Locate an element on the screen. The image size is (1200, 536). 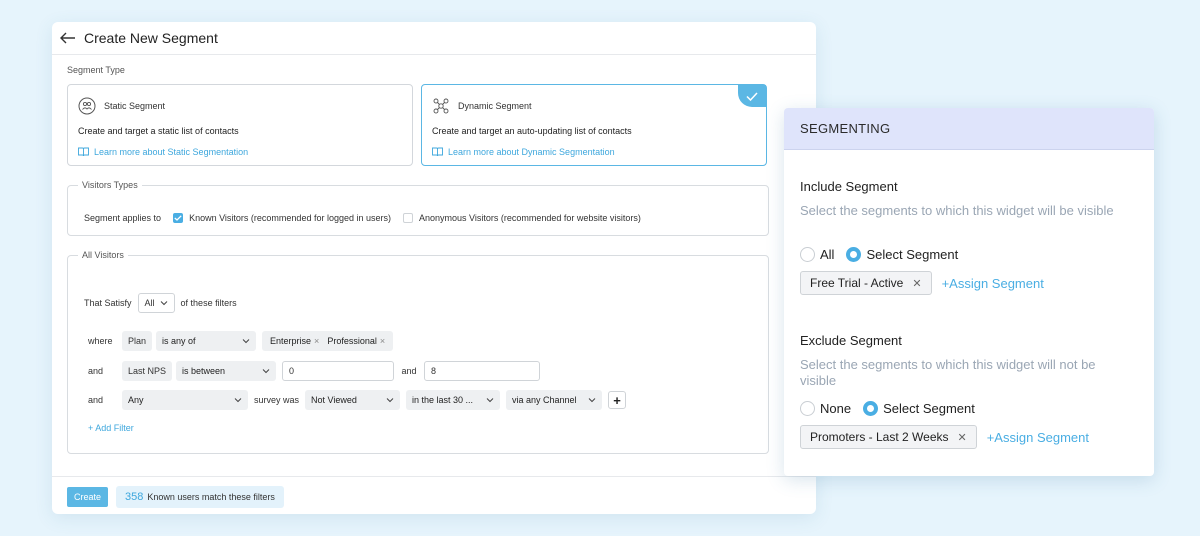
chip-label: Enterprise is located at coordinates (291, 341).